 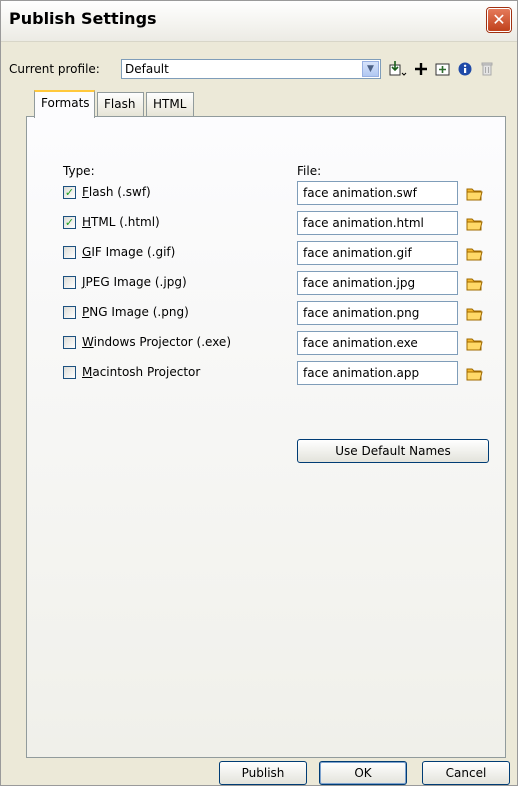 What do you see at coordinates (69, 372) in the screenshot?
I see `checkbox-macintosh-projector` at bounding box center [69, 372].